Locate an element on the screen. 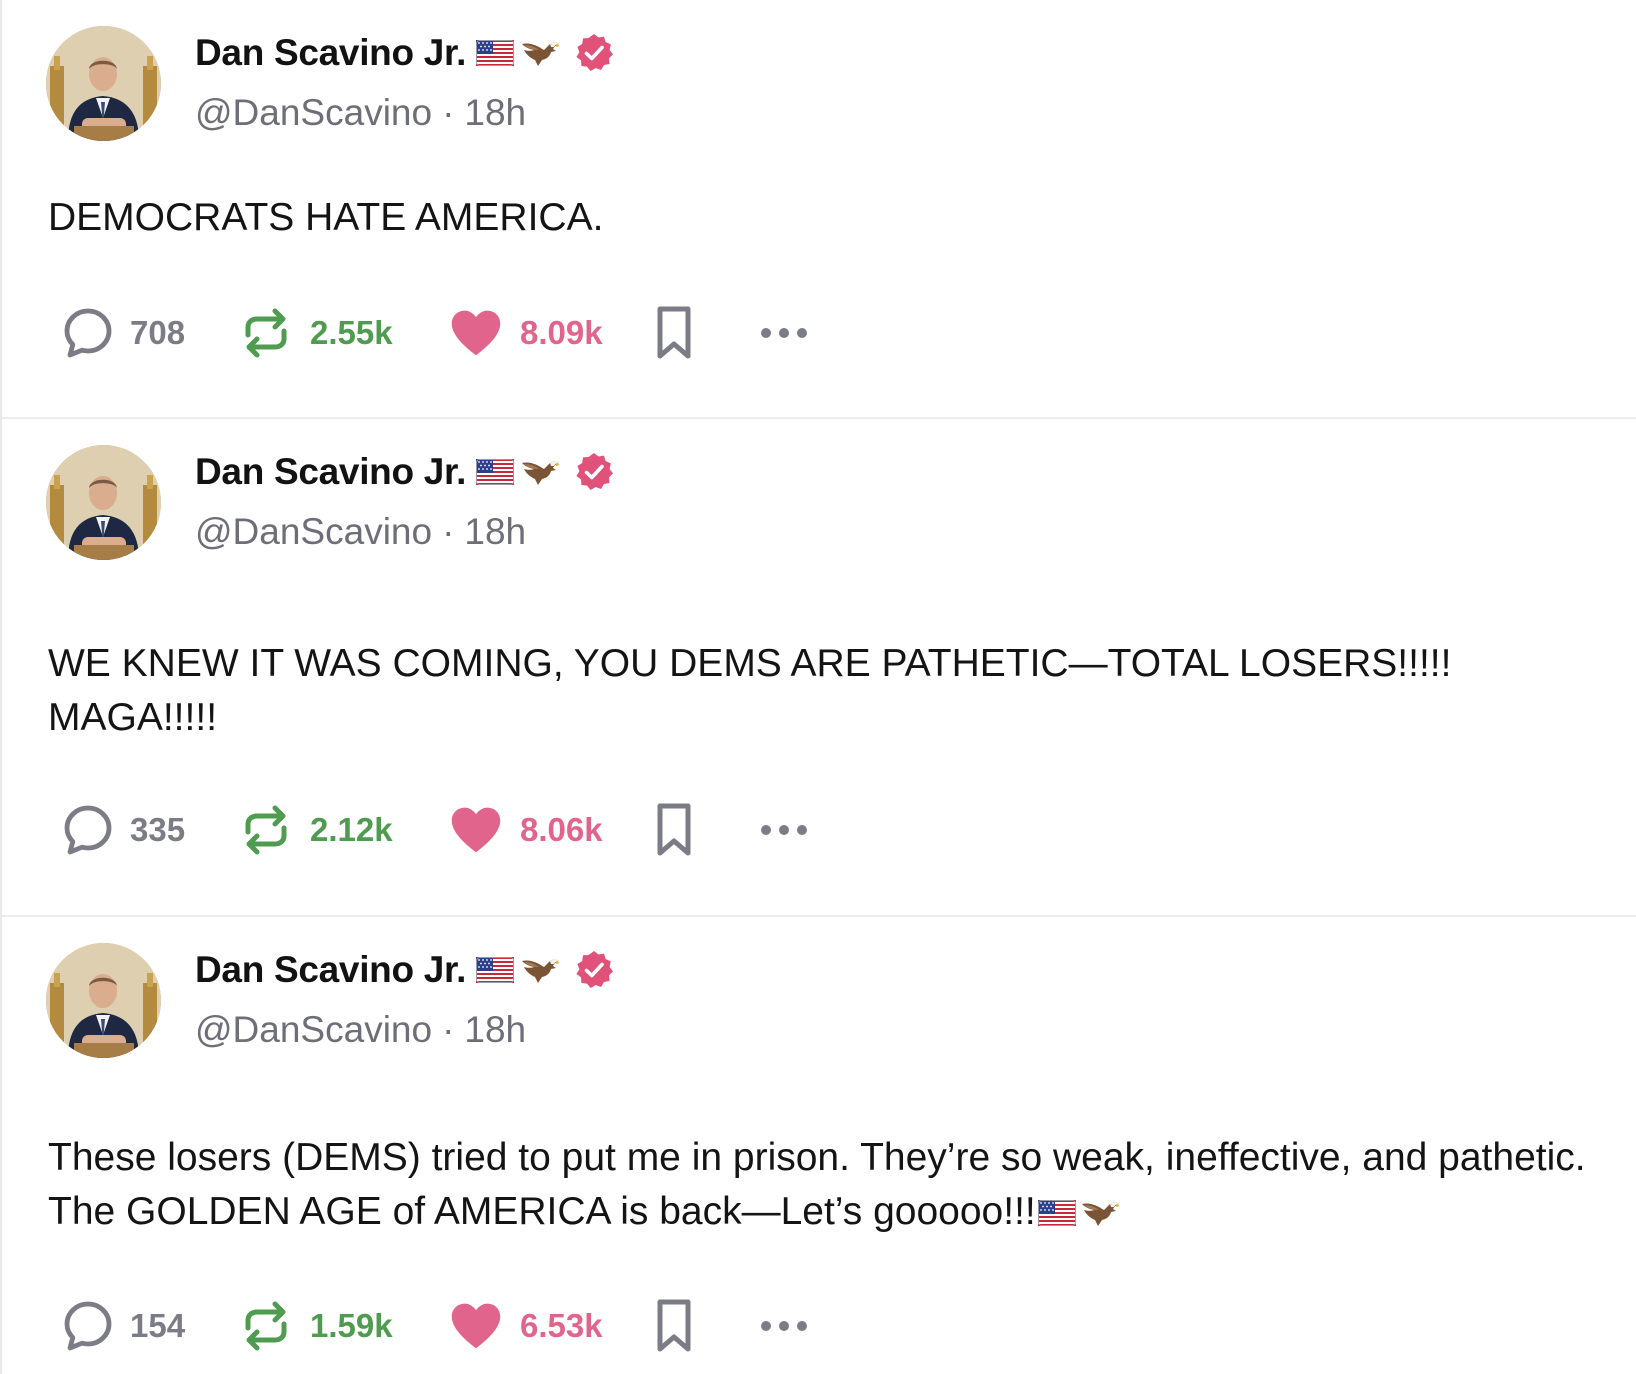  like-count: 8.09k is located at coordinates (561, 332).